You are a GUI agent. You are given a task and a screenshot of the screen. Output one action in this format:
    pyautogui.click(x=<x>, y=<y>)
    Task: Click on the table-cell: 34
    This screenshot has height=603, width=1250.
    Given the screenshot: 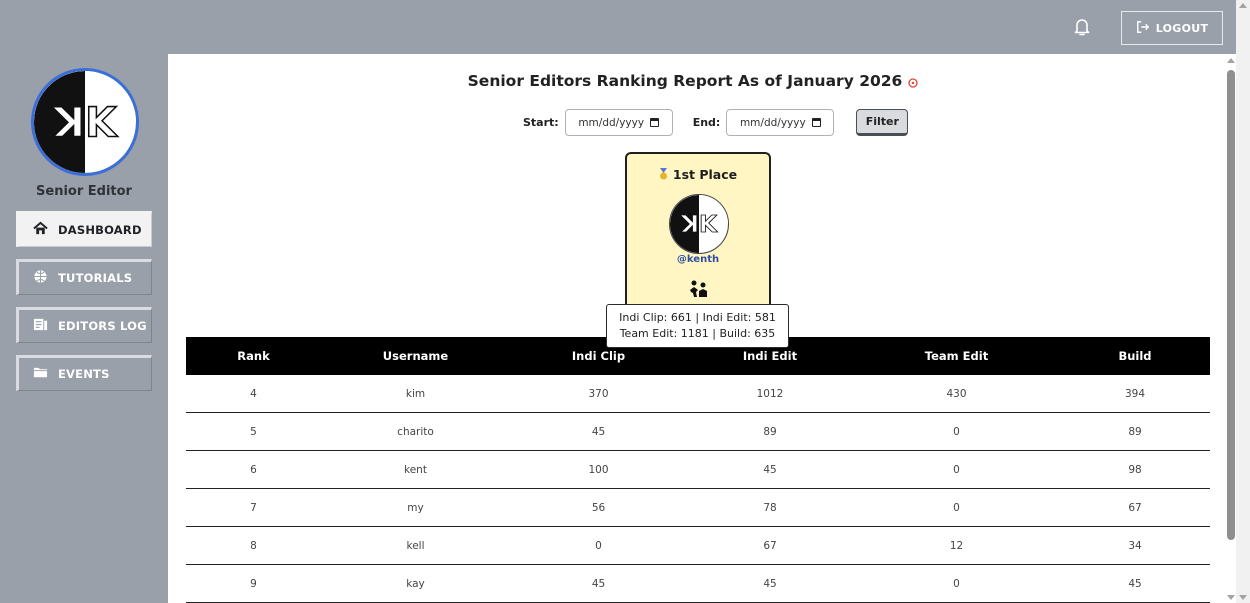 What is the action you would take?
    pyautogui.click(x=1135, y=545)
    